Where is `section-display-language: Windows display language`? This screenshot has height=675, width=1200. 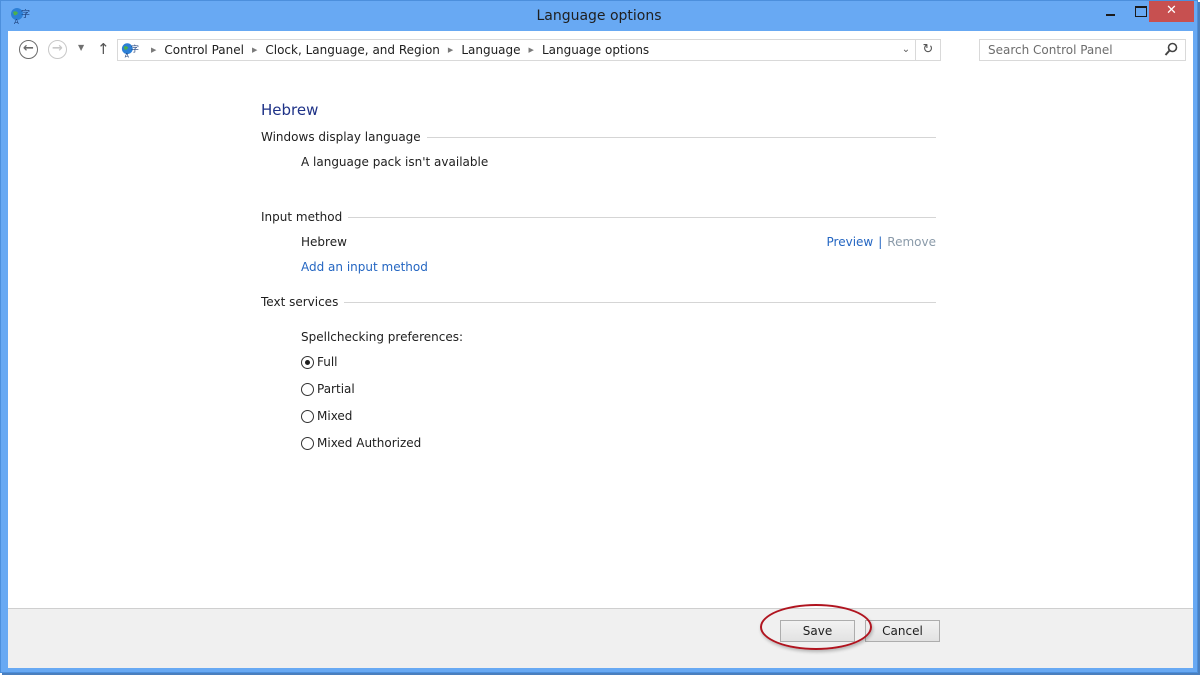
section-display-language: Windows display language is located at coordinates (598, 138).